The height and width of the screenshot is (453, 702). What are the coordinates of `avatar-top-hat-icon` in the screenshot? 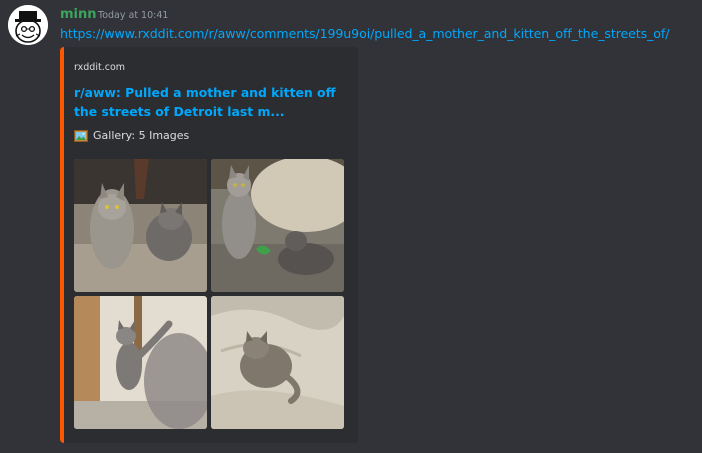 It's located at (28, 25).